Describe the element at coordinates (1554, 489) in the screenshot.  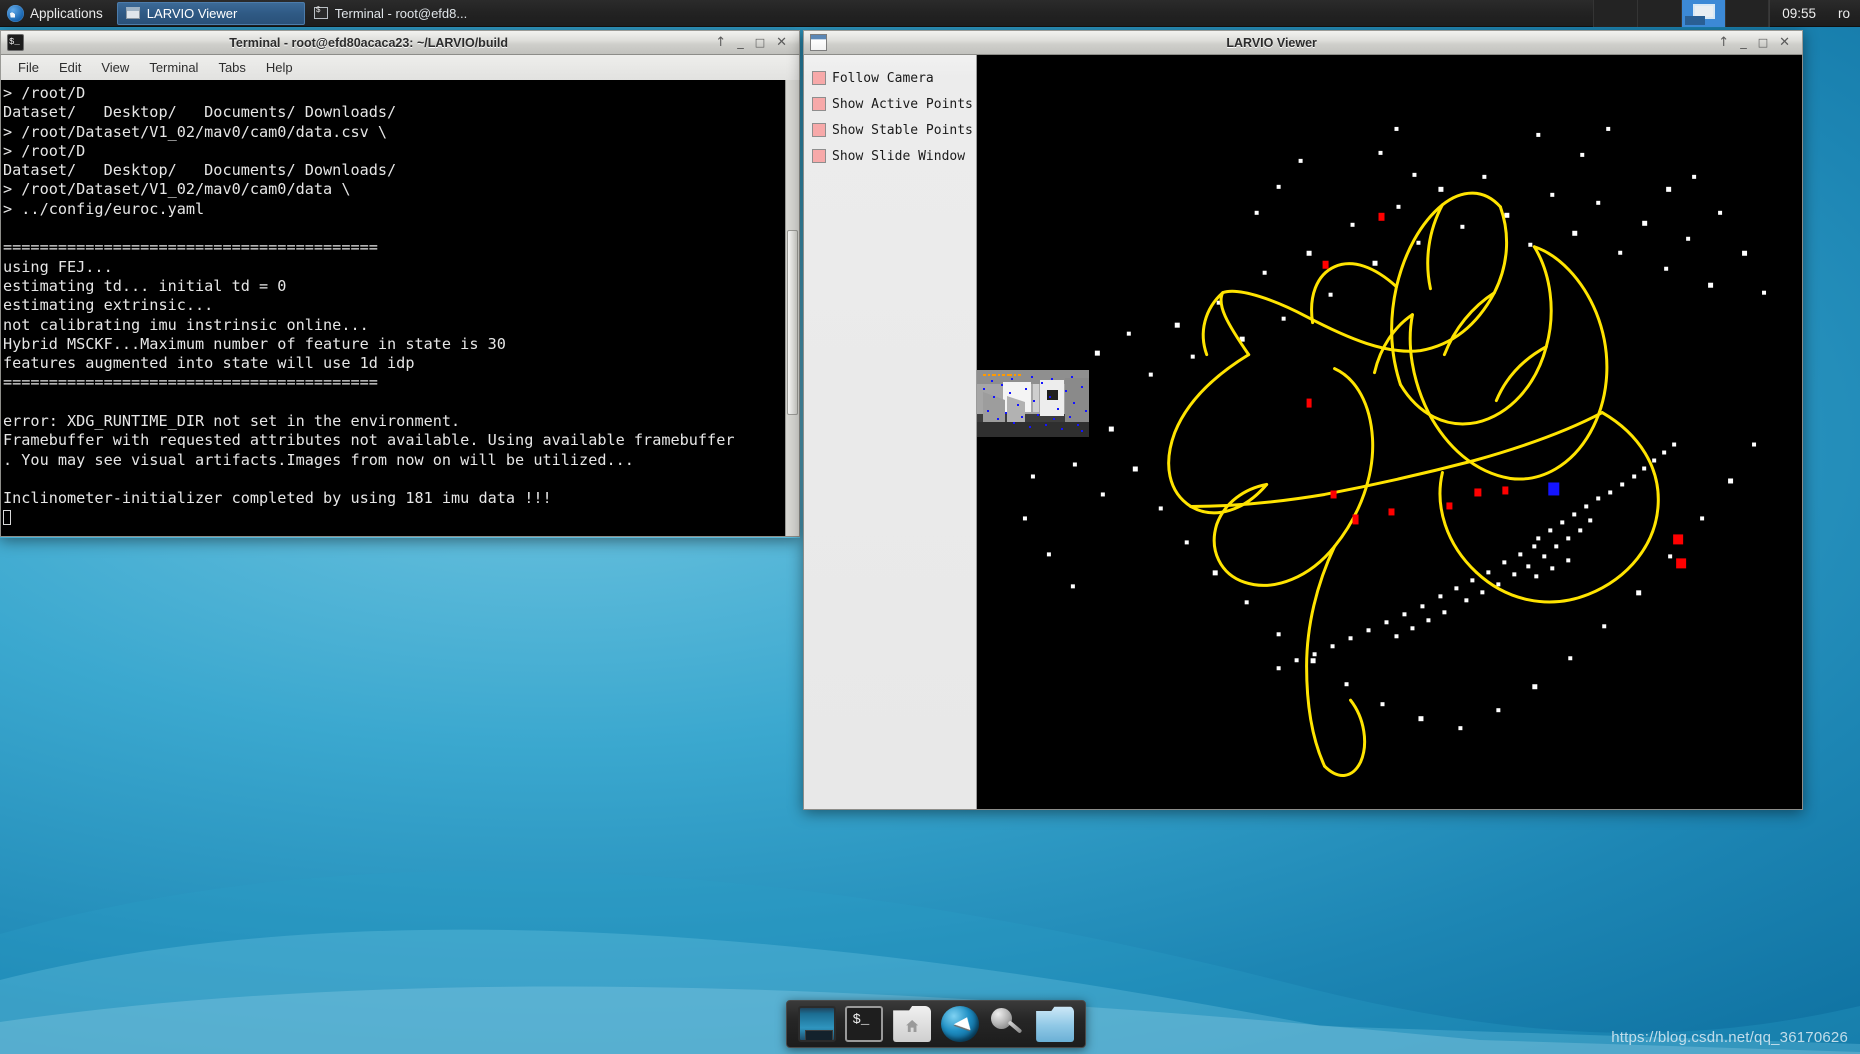
I see `current-camera-pose` at that location.